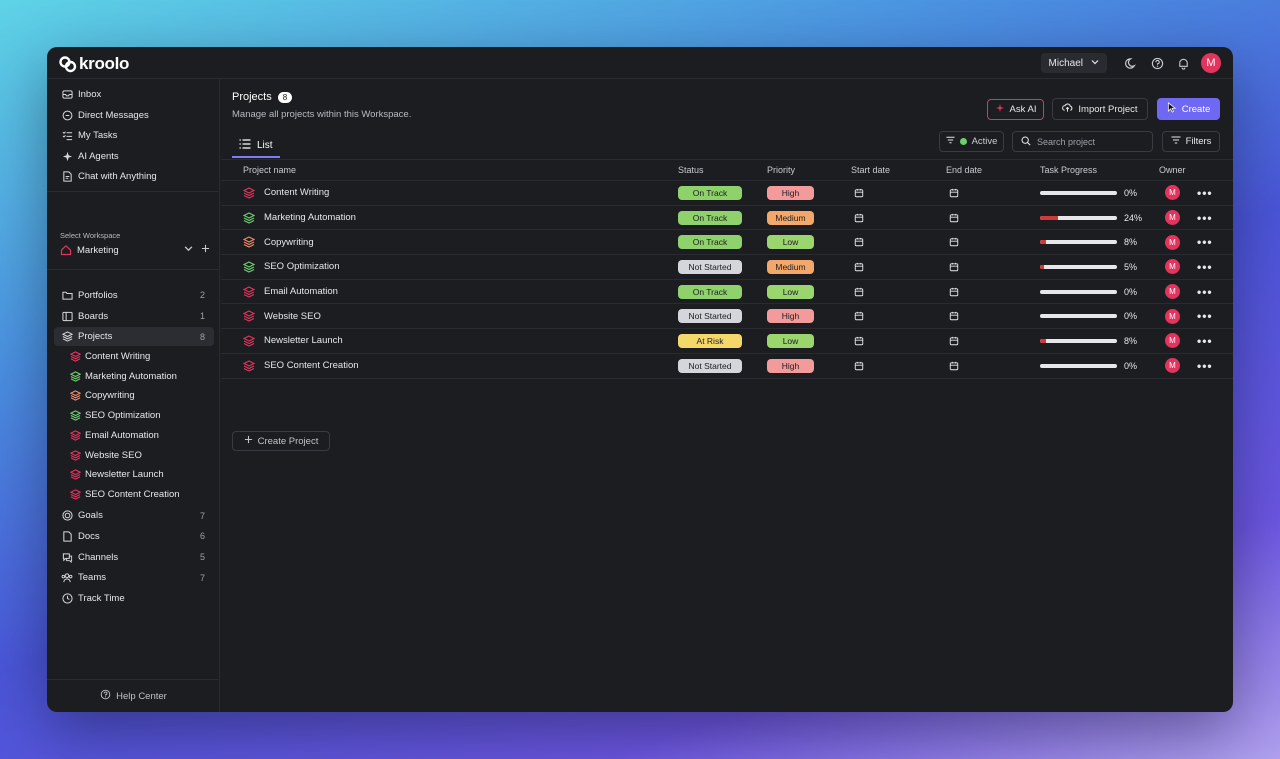  I want to click on sidebar-item-ai-agents: AI Agents, so click(134, 156).